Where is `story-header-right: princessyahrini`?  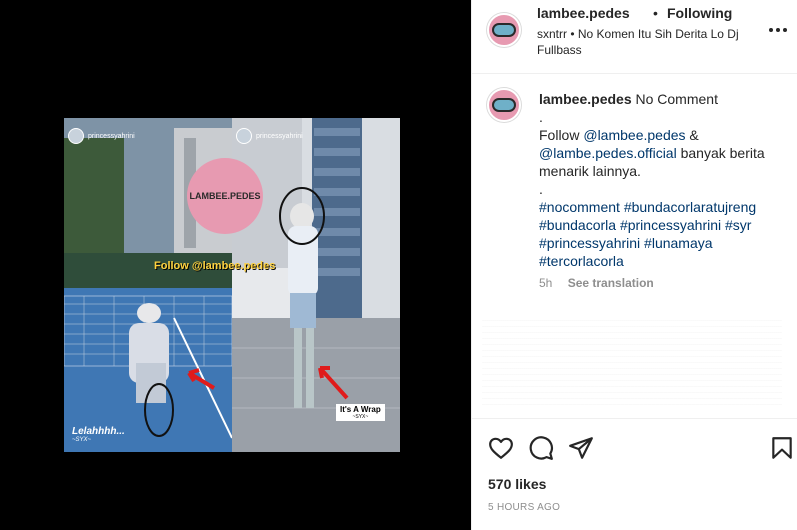 story-header-right: princessyahrini is located at coordinates (269, 136).